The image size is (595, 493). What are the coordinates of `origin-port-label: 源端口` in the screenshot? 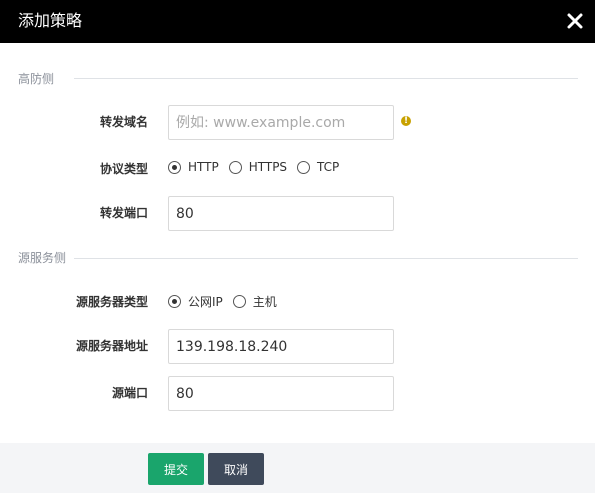 It's located at (129, 393).